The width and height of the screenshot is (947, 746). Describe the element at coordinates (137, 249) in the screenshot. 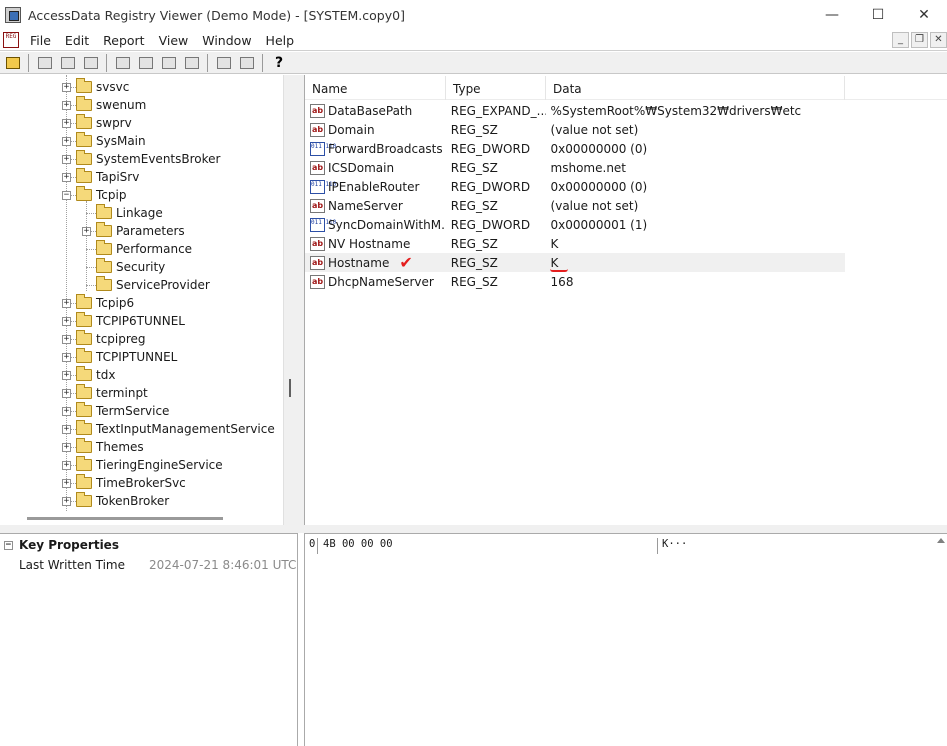

I see `tree-node: Performance` at that location.